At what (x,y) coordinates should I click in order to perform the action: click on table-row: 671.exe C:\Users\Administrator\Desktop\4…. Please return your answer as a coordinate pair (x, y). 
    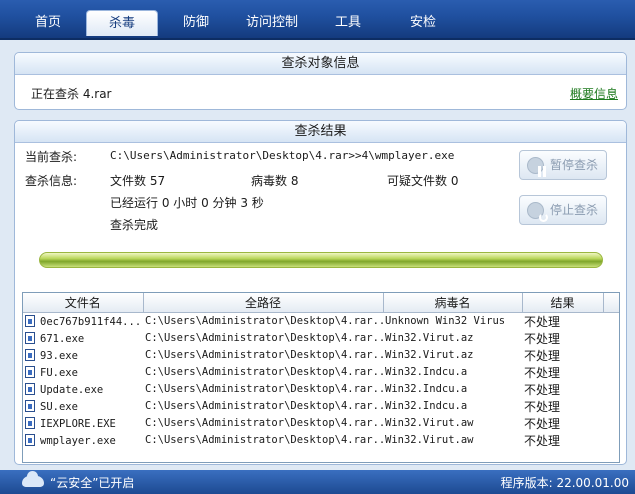
    Looking at the image, I should click on (321, 338).